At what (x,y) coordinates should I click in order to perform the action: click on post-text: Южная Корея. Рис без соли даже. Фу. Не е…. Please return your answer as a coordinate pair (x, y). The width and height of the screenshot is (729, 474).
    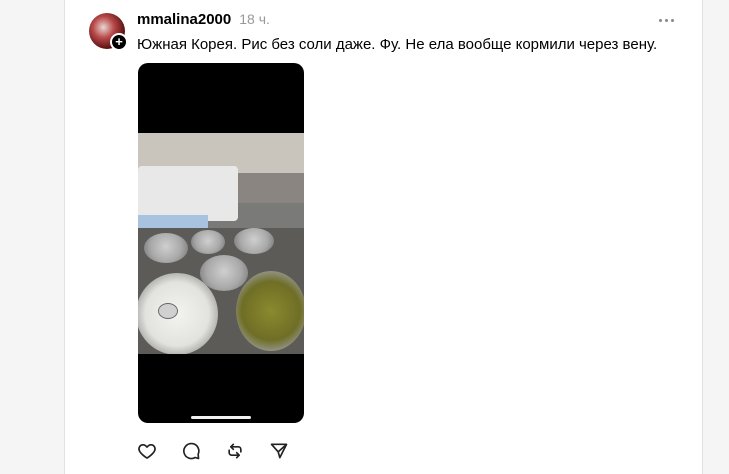
    Looking at the image, I should click on (397, 44).